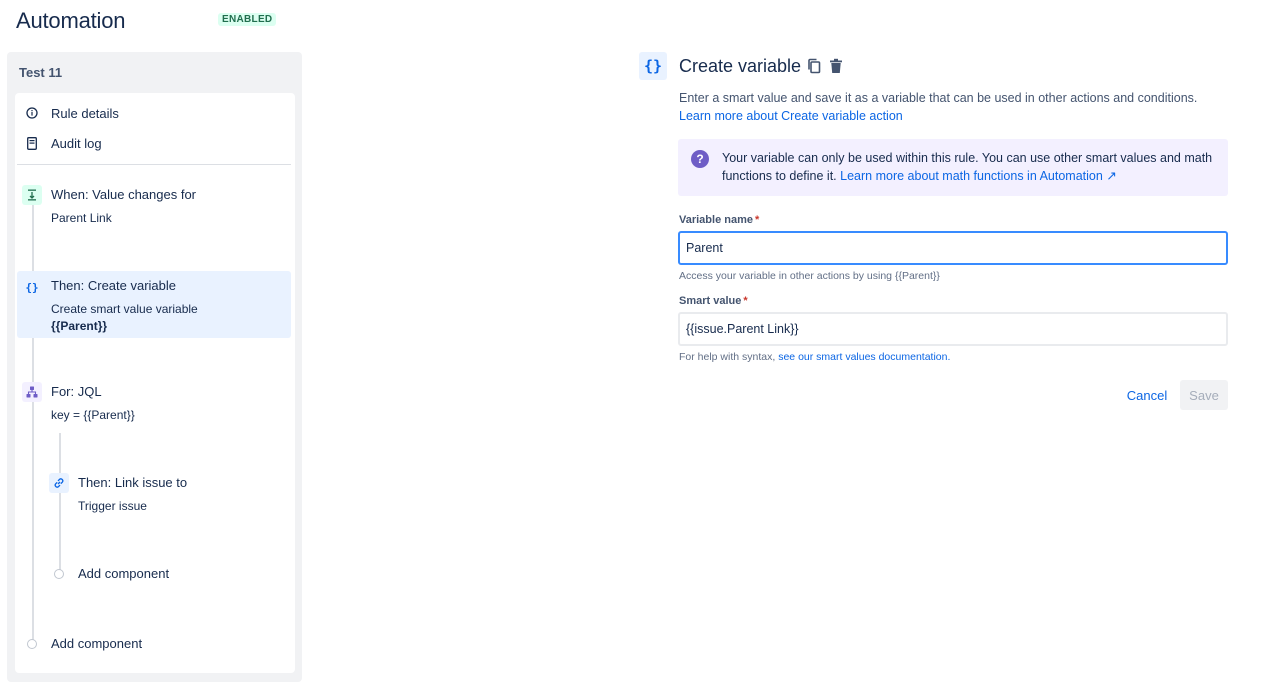 This screenshot has height=686, width=1278. I want to click on detail-actions, so click(825, 66).